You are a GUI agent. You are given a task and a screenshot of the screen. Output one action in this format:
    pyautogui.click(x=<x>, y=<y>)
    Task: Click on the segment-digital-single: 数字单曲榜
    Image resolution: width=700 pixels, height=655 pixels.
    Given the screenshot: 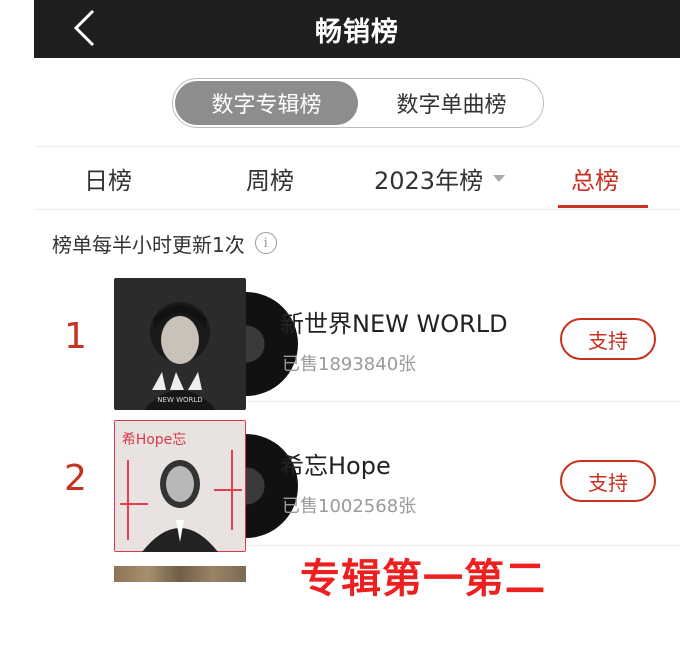 What is the action you would take?
    pyautogui.click(x=451, y=103)
    